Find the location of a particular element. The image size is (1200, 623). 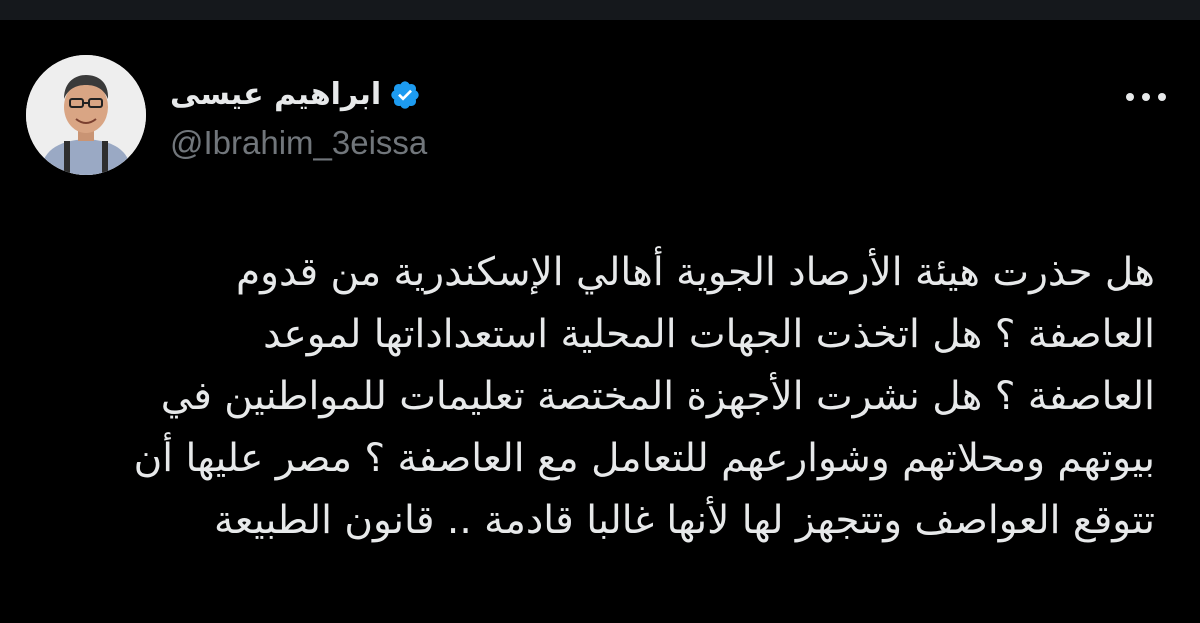

more-options-button is located at coordinates (1146, 97).